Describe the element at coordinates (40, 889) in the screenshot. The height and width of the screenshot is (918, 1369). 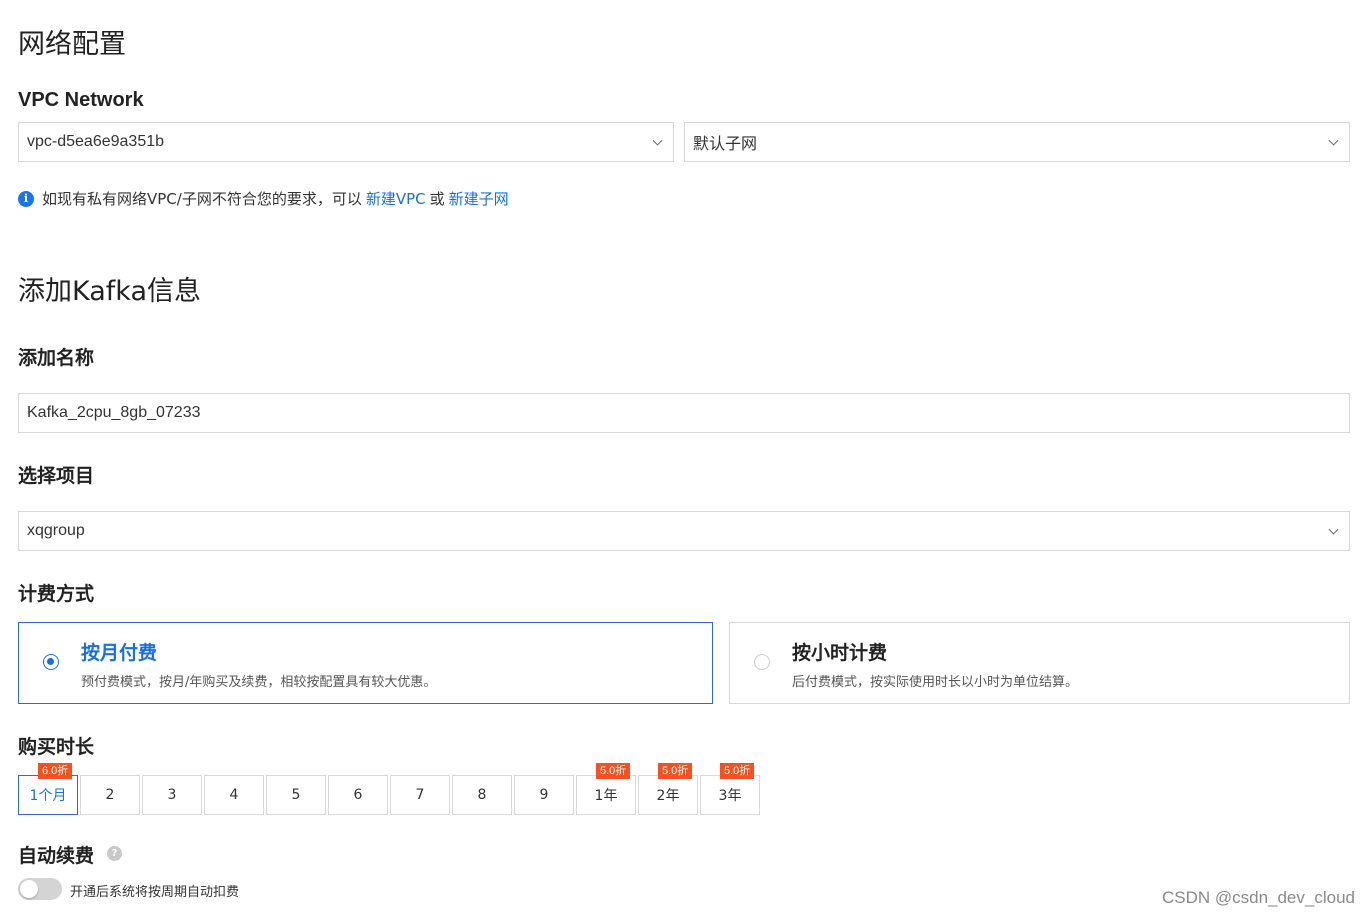
I see `autorenew-toggle` at that location.